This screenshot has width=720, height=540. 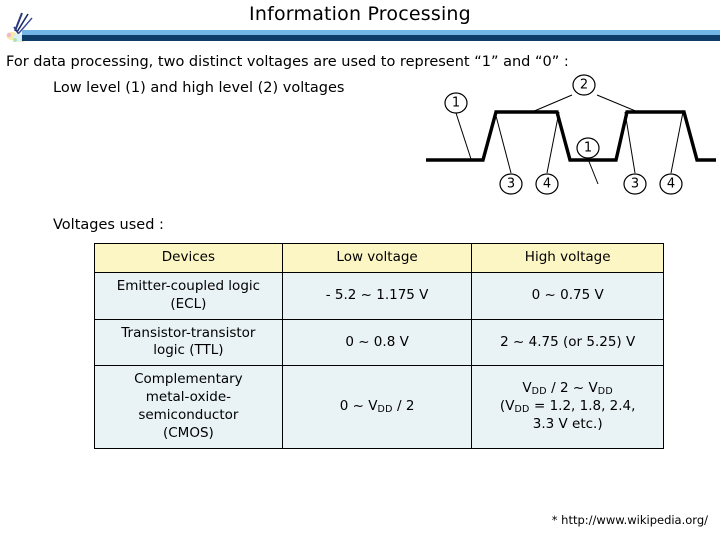 What do you see at coordinates (108, 225) in the screenshot?
I see `voltages-used-label: Voltages used :` at bounding box center [108, 225].